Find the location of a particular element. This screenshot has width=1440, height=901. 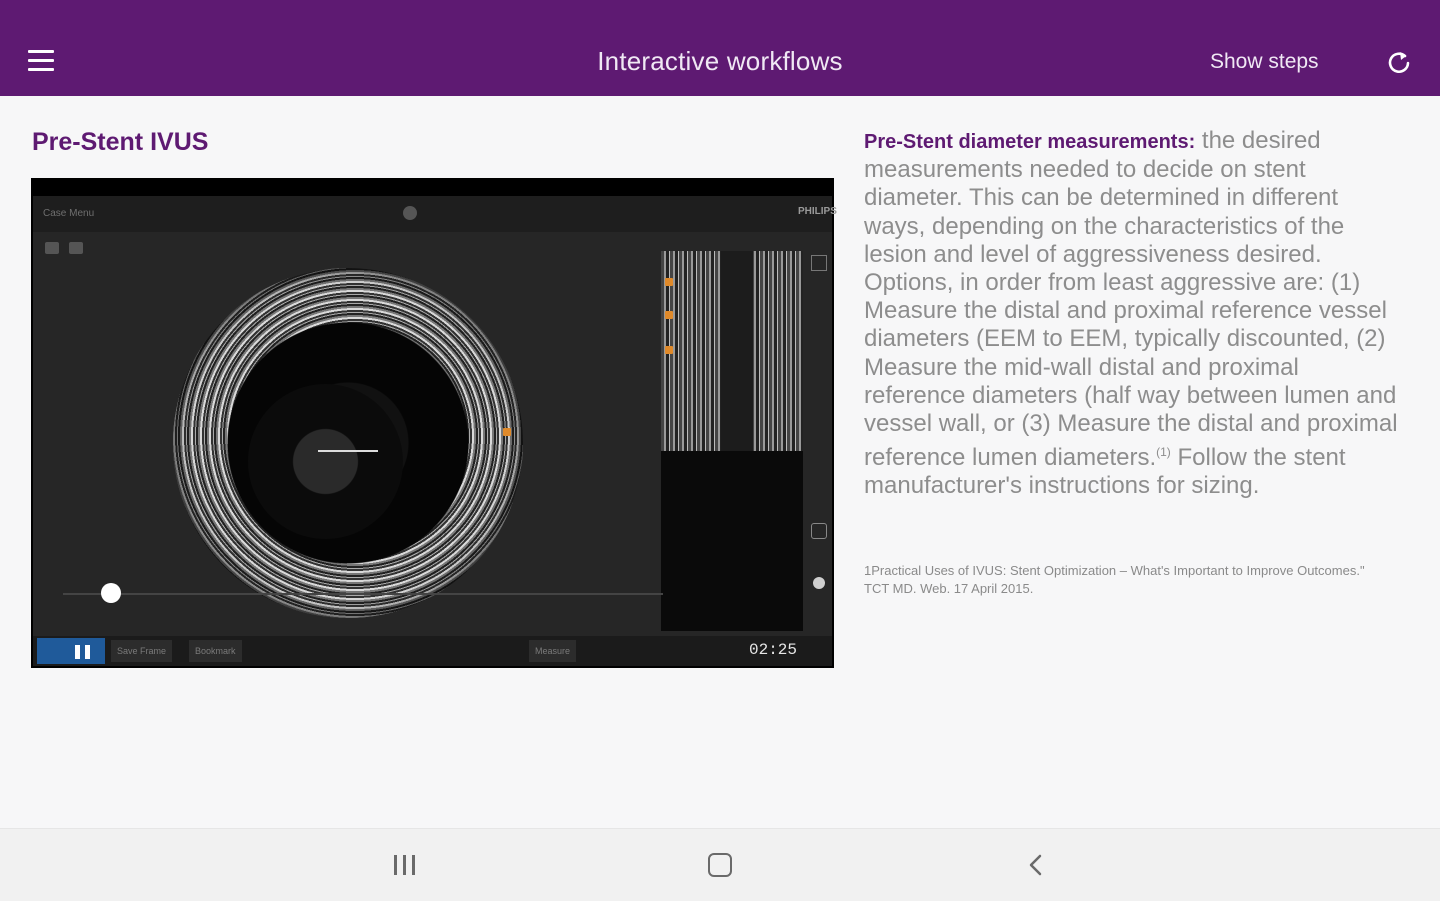

fit-icon is located at coordinates (819, 531).